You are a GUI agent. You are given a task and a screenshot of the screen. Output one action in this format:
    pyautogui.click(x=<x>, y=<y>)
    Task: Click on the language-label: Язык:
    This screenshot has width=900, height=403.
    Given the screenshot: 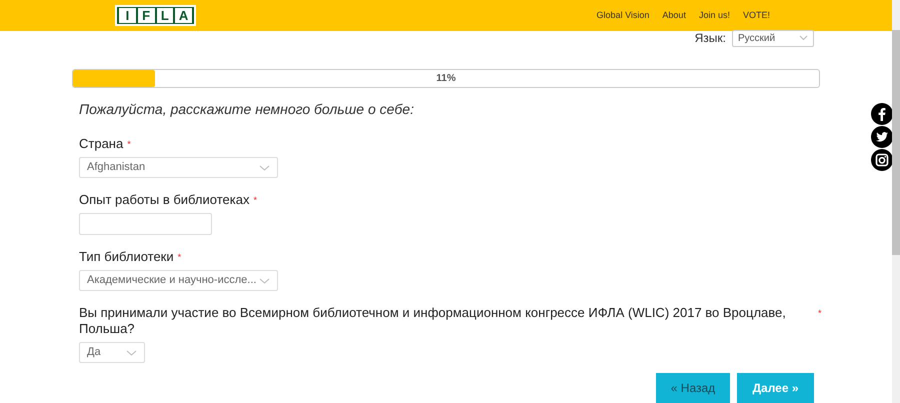 What is the action you would take?
    pyautogui.click(x=710, y=38)
    